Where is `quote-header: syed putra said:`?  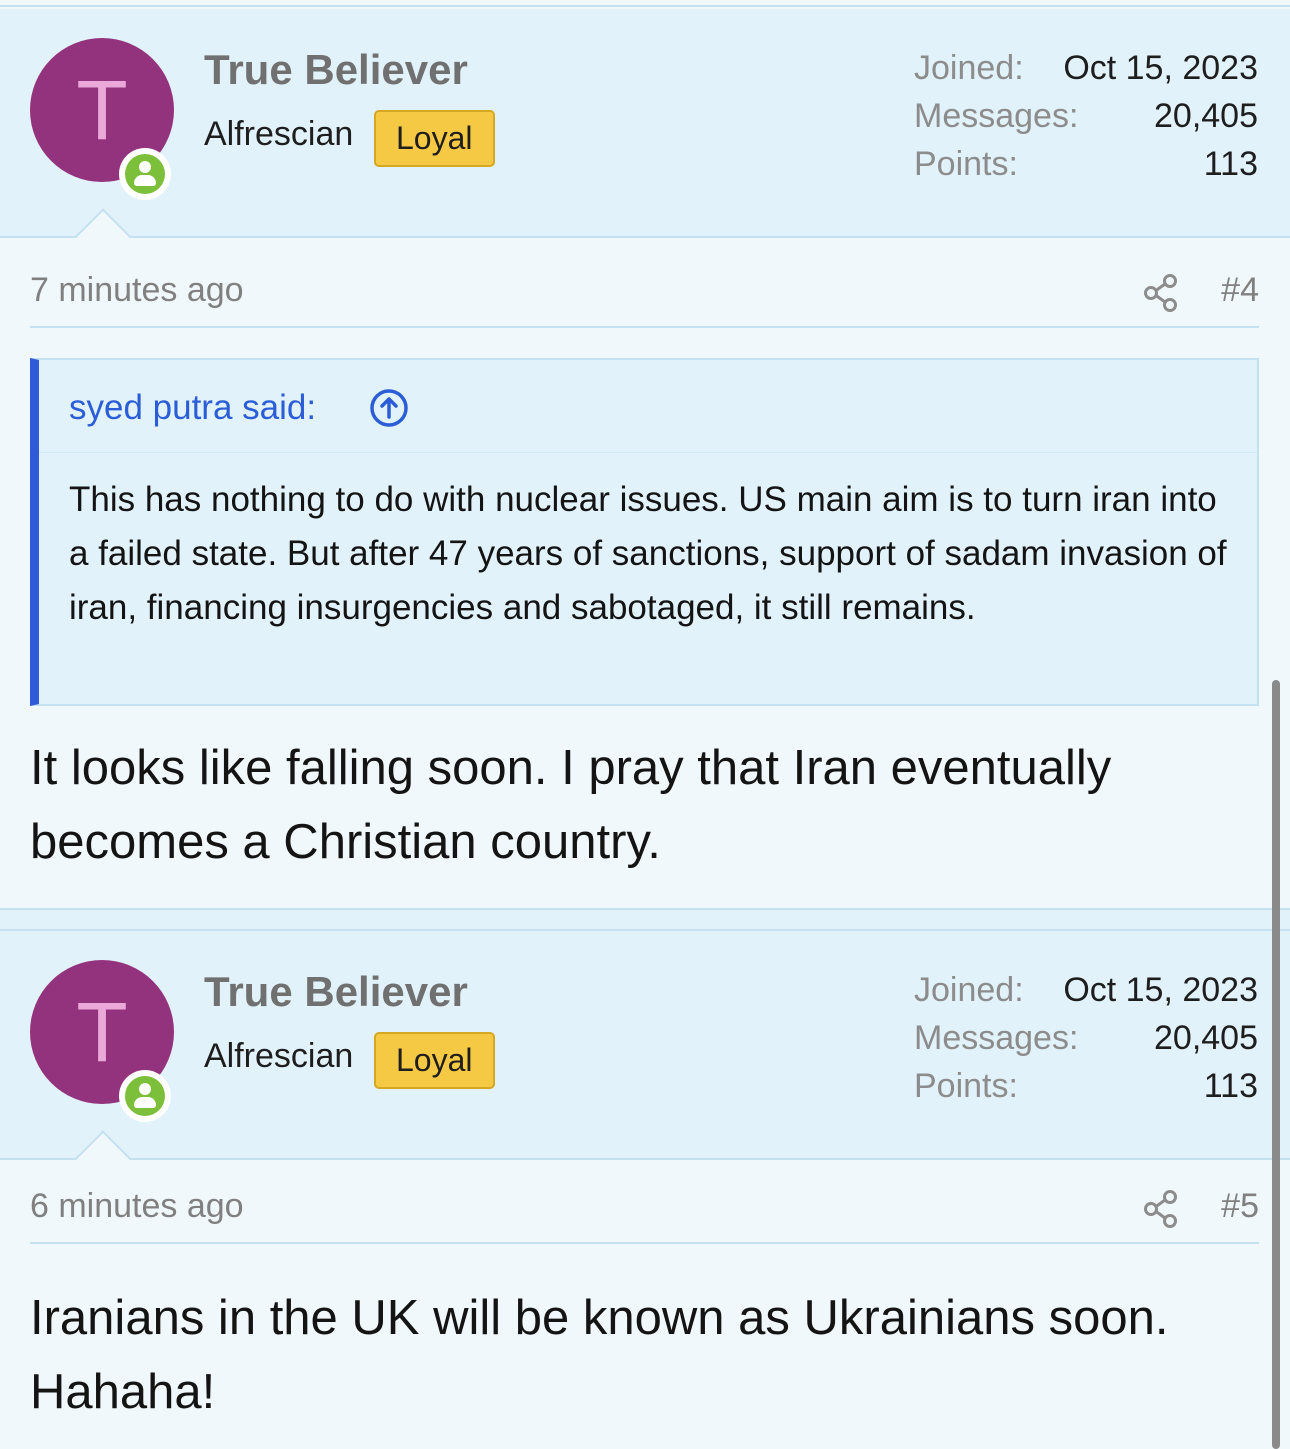 quote-header: syed putra said: is located at coordinates (648, 406).